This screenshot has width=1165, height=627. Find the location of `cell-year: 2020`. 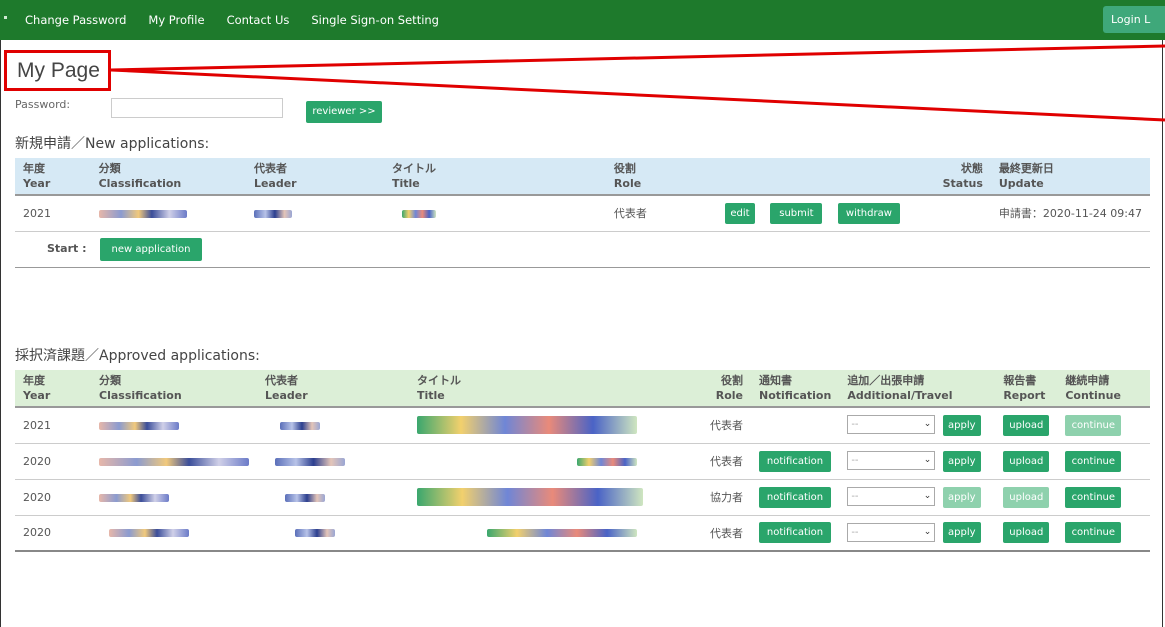

cell-year: 2020 is located at coordinates (53, 533).